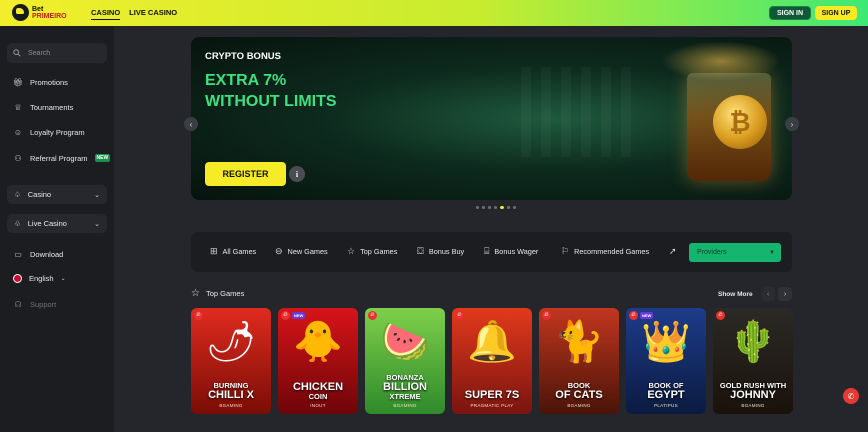 This screenshot has width=868, height=432. Describe the element at coordinates (57, 53) in the screenshot. I see `search-input: Search` at that location.